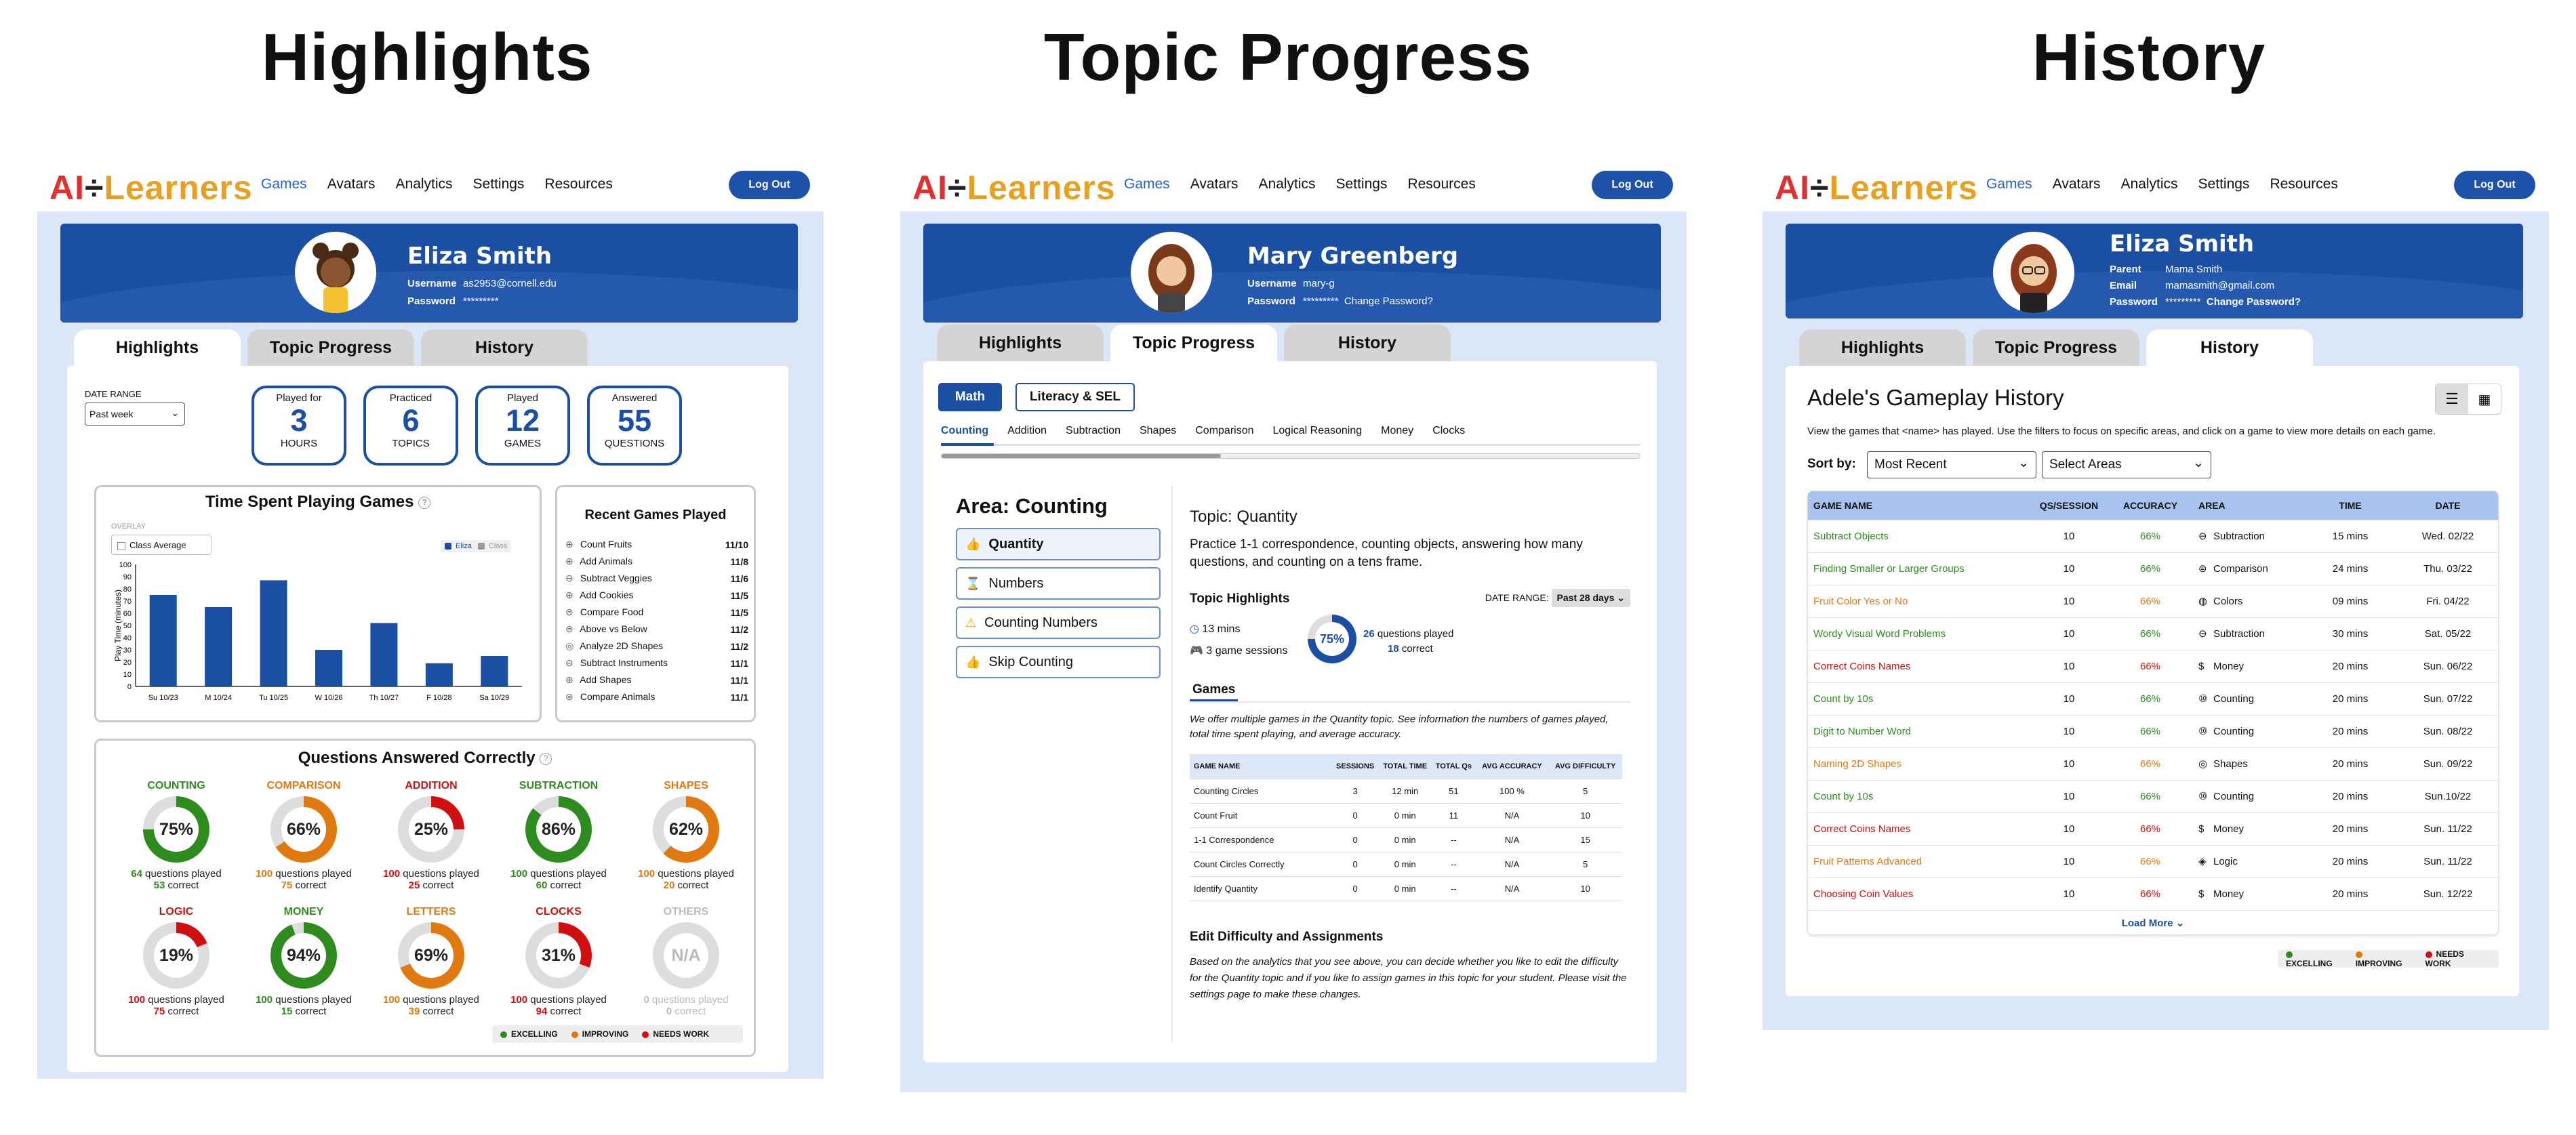 This screenshot has height=1135, width=2576. Describe the element at coordinates (2202, 861) in the screenshot. I see `logic-icon: ◈` at that location.